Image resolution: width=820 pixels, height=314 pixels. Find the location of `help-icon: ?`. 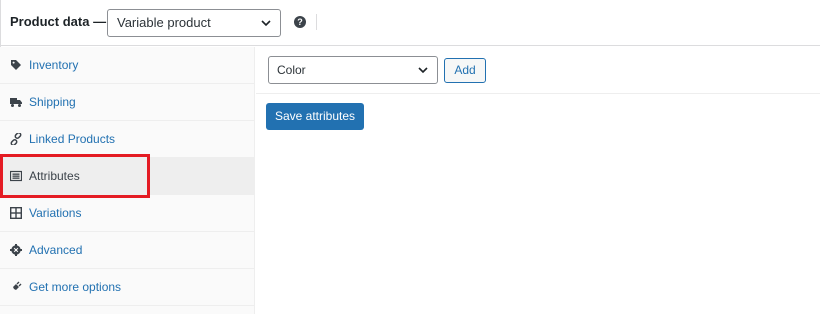

help-icon: ? is located at coordinates (300, 22).